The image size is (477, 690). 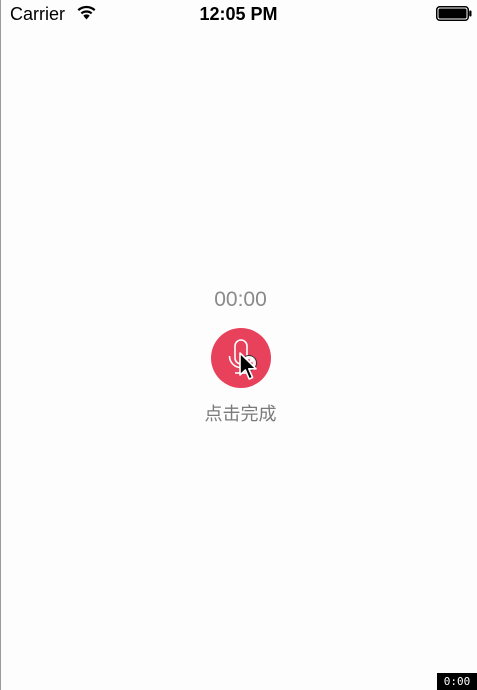 What do you see at coordinates (240, 299) in the screenshot?
I see `recording-timer: 00:00` at bounding box center [240, 299].